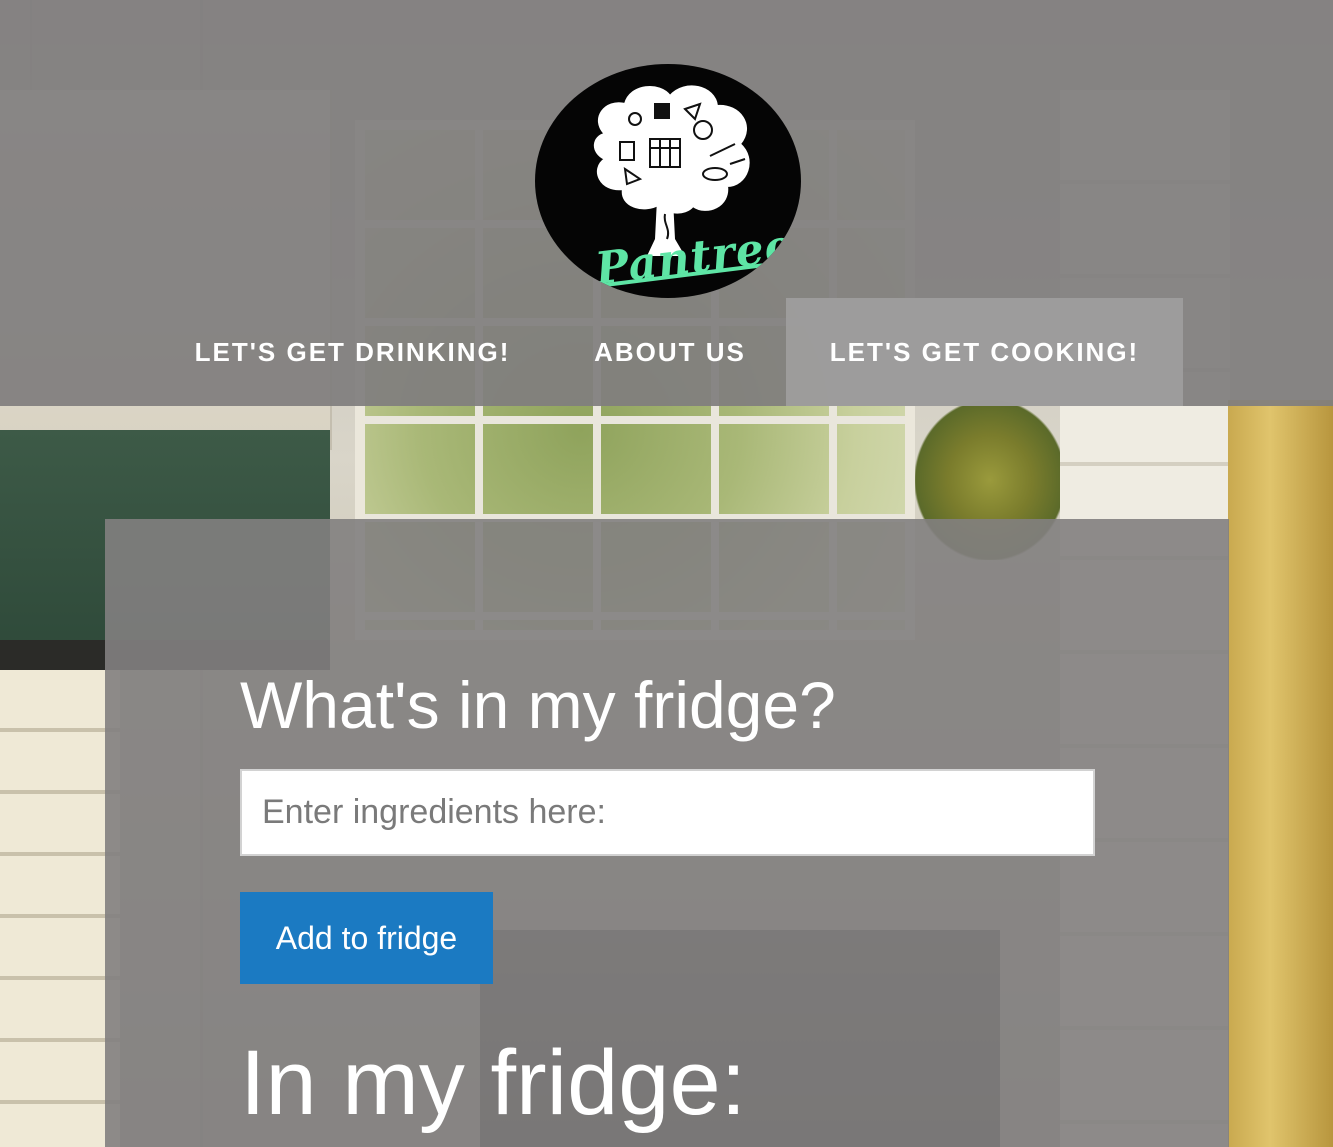 Image resolution: width=1333 pixels, height=1147 pixels. Describe the element at coordinates (984, 352) in the screenshot. I see `nav-item-cooking: LET'S GET COOKING!` at that location.